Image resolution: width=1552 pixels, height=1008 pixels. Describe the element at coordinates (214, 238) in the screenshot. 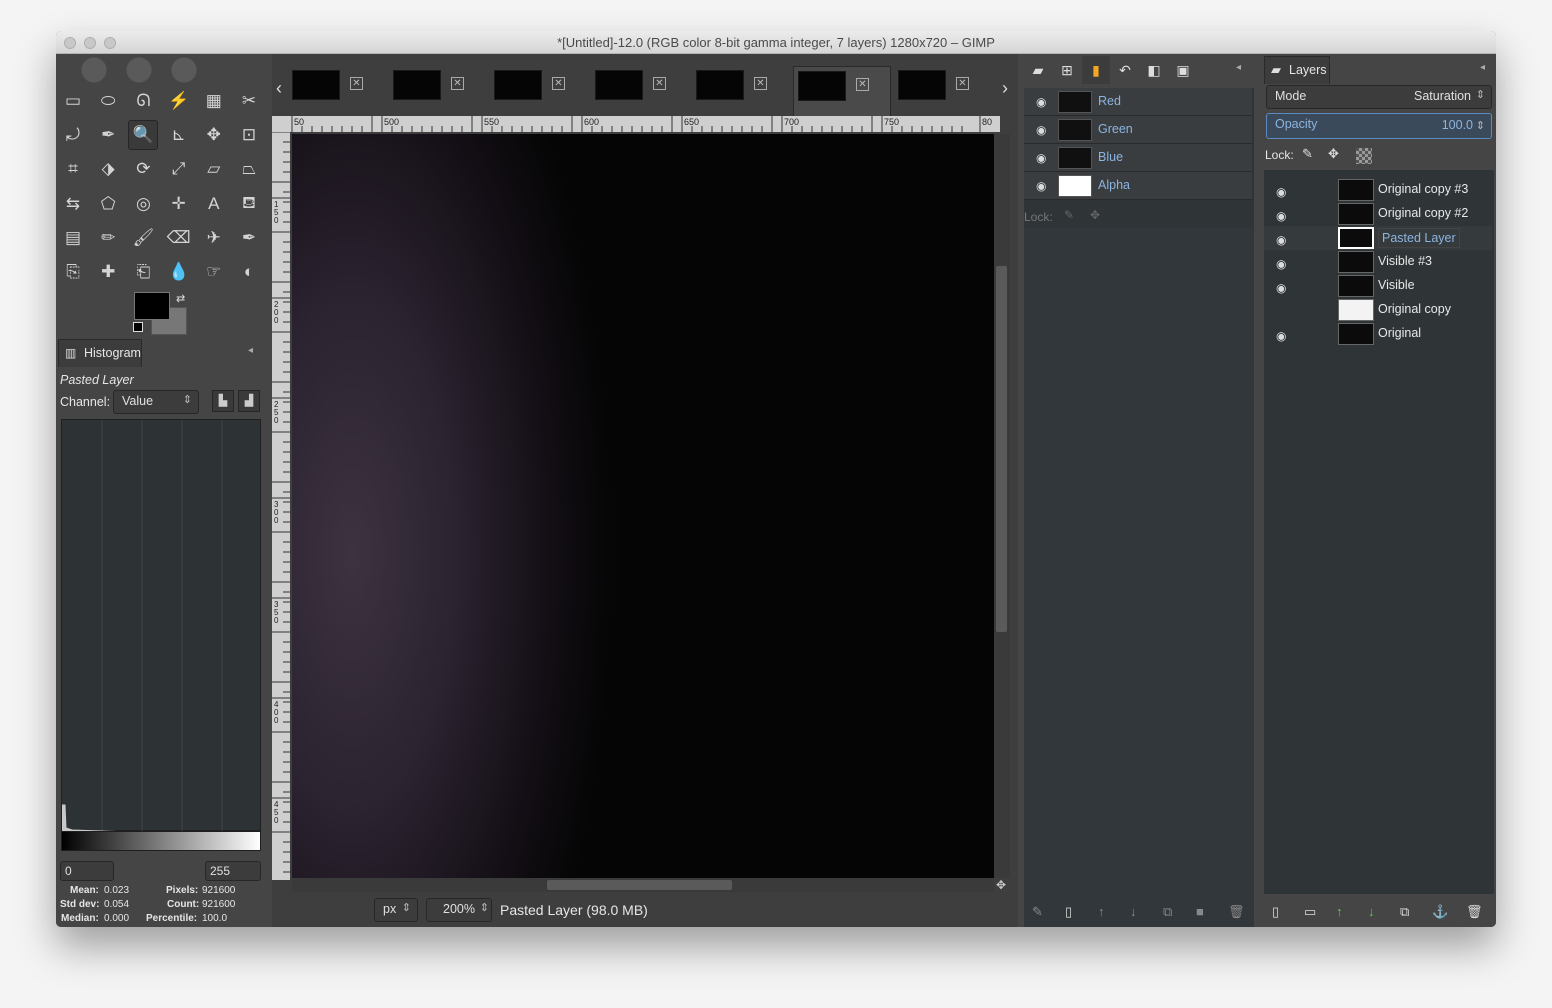

I see `airbrush-icon: ✈` at that location.